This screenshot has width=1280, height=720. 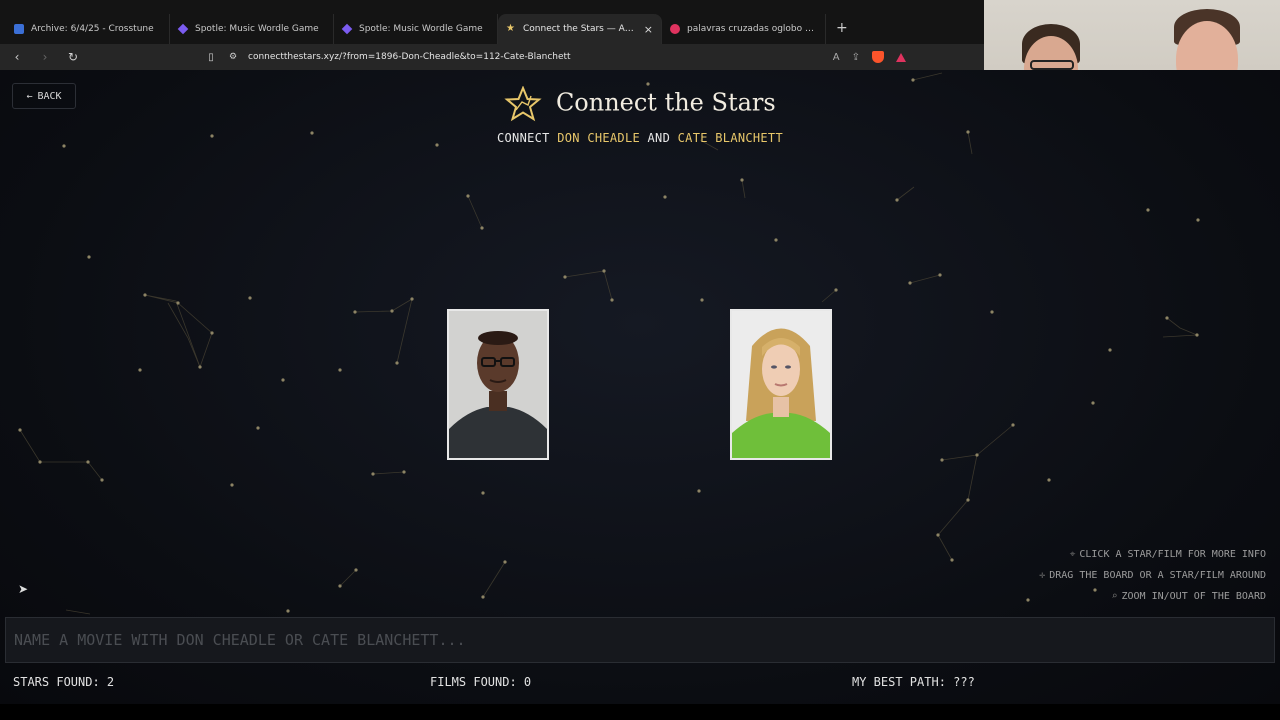 I want to click on bookmark-icon: ▯, so click(x=211, y=57).